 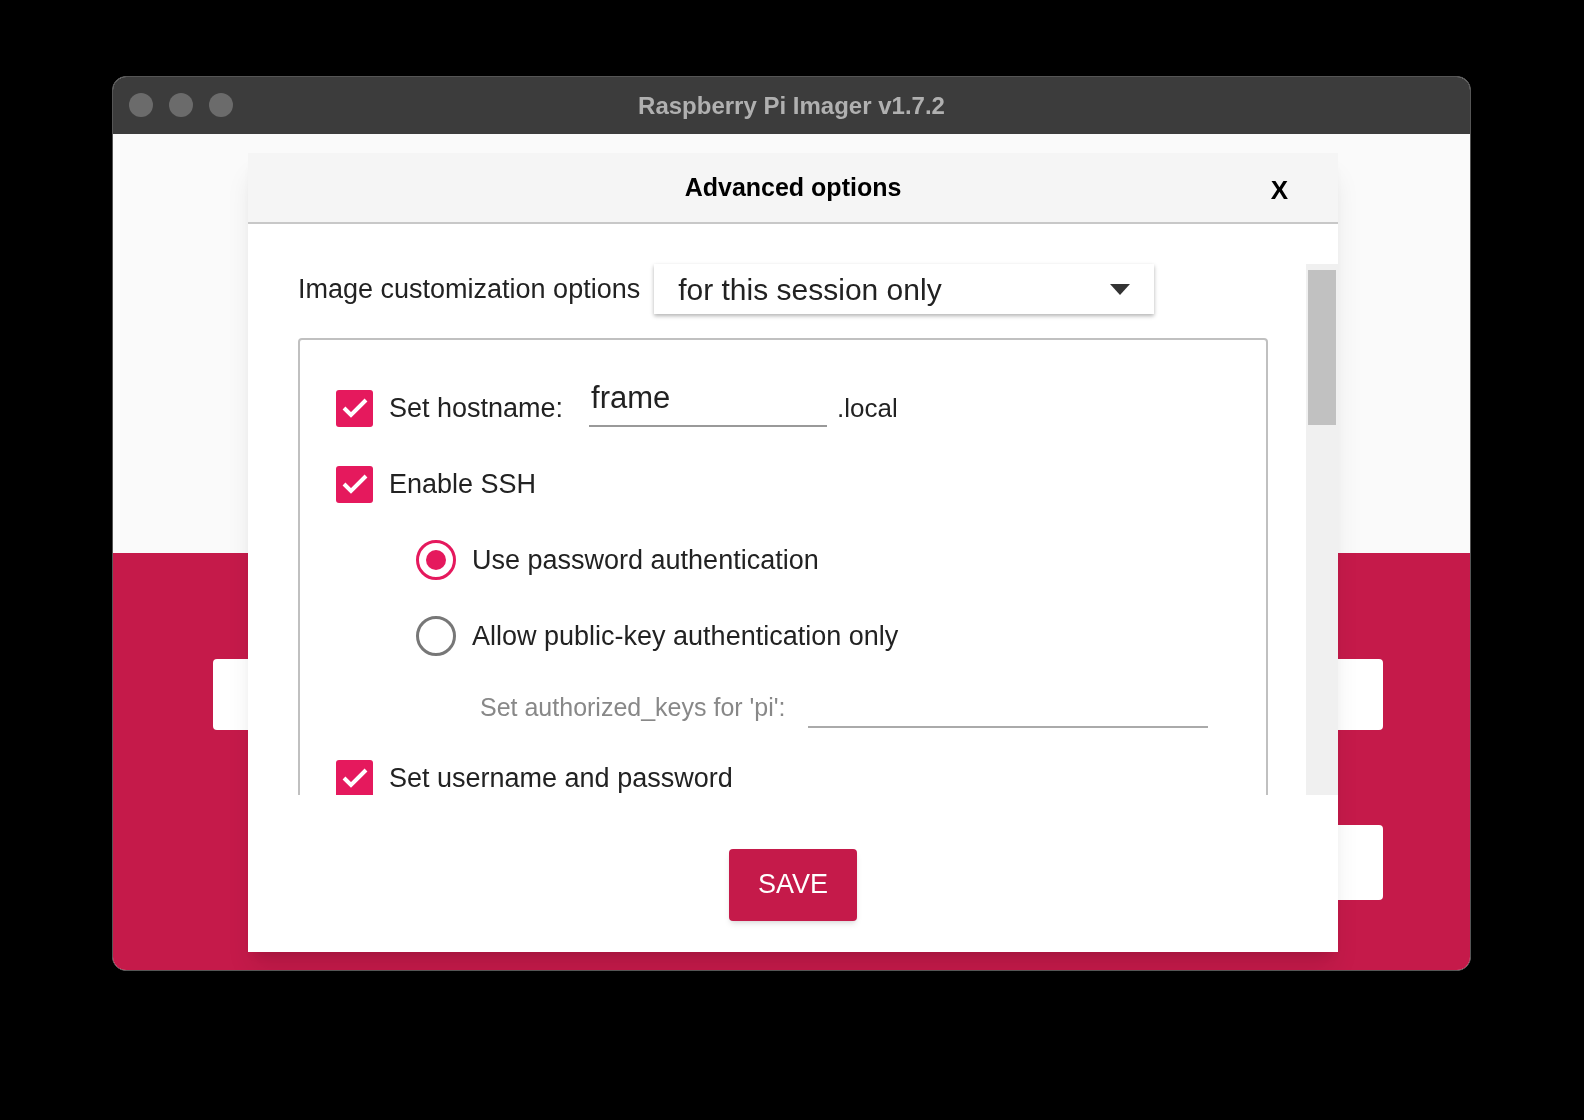 I want to click on dropdown-caret-icon, so click(x=1120, y=289).